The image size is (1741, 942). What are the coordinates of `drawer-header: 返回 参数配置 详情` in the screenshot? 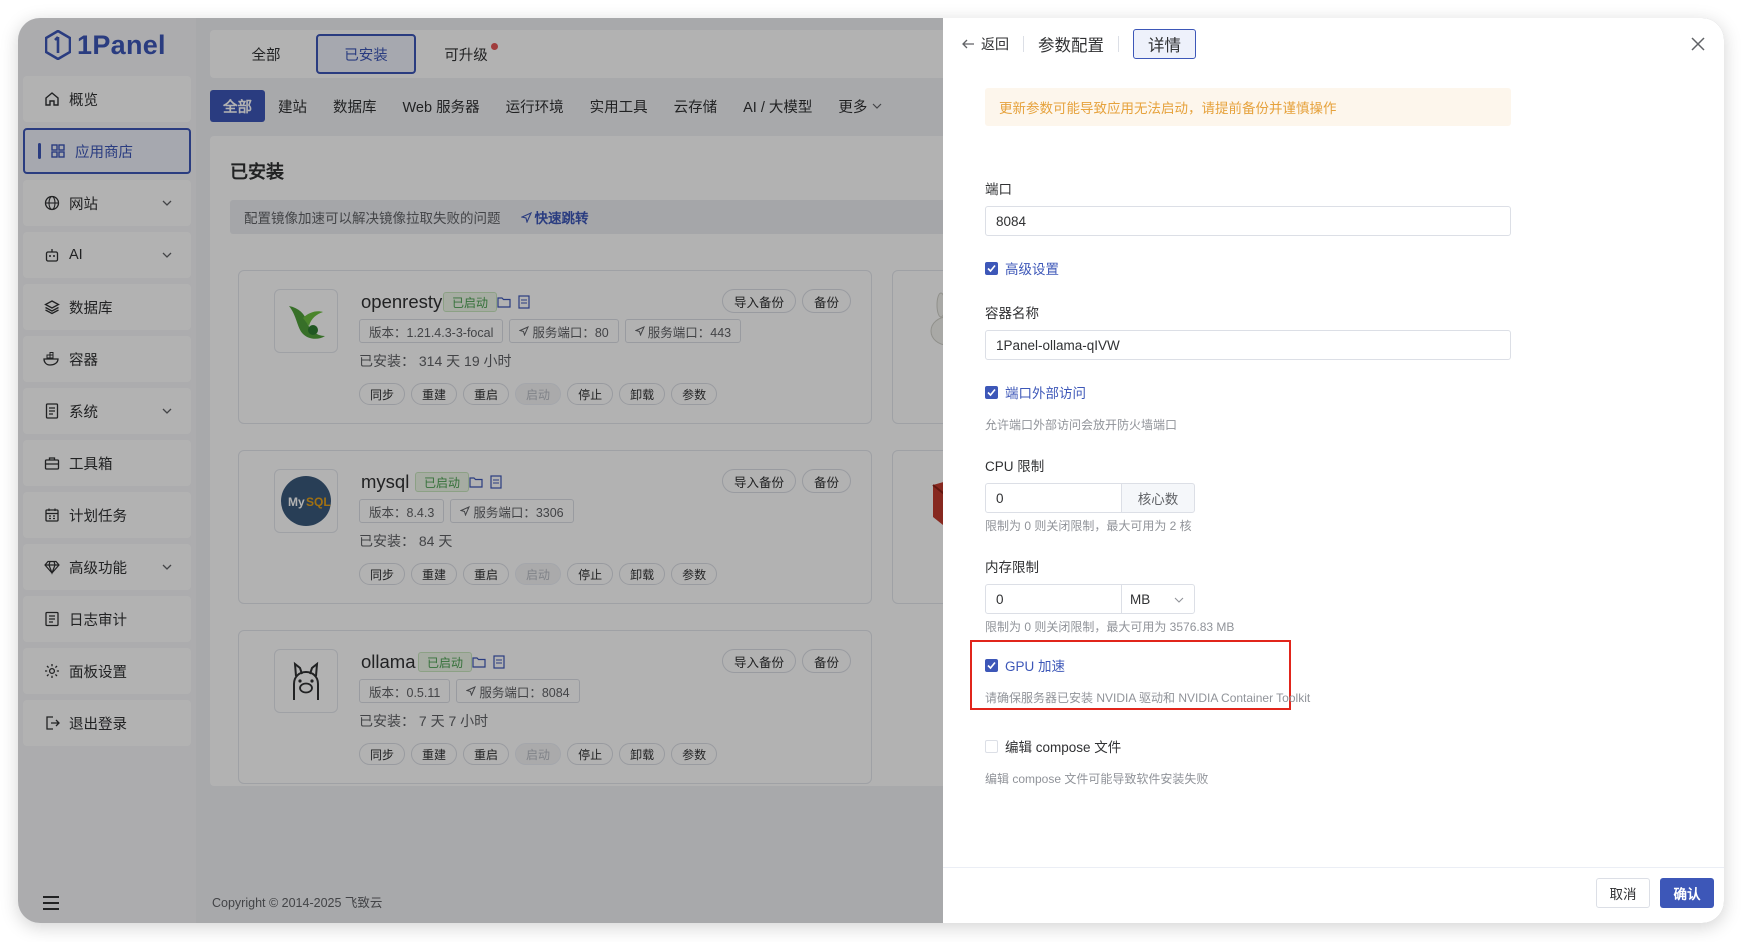 It's located at (1333, 44).